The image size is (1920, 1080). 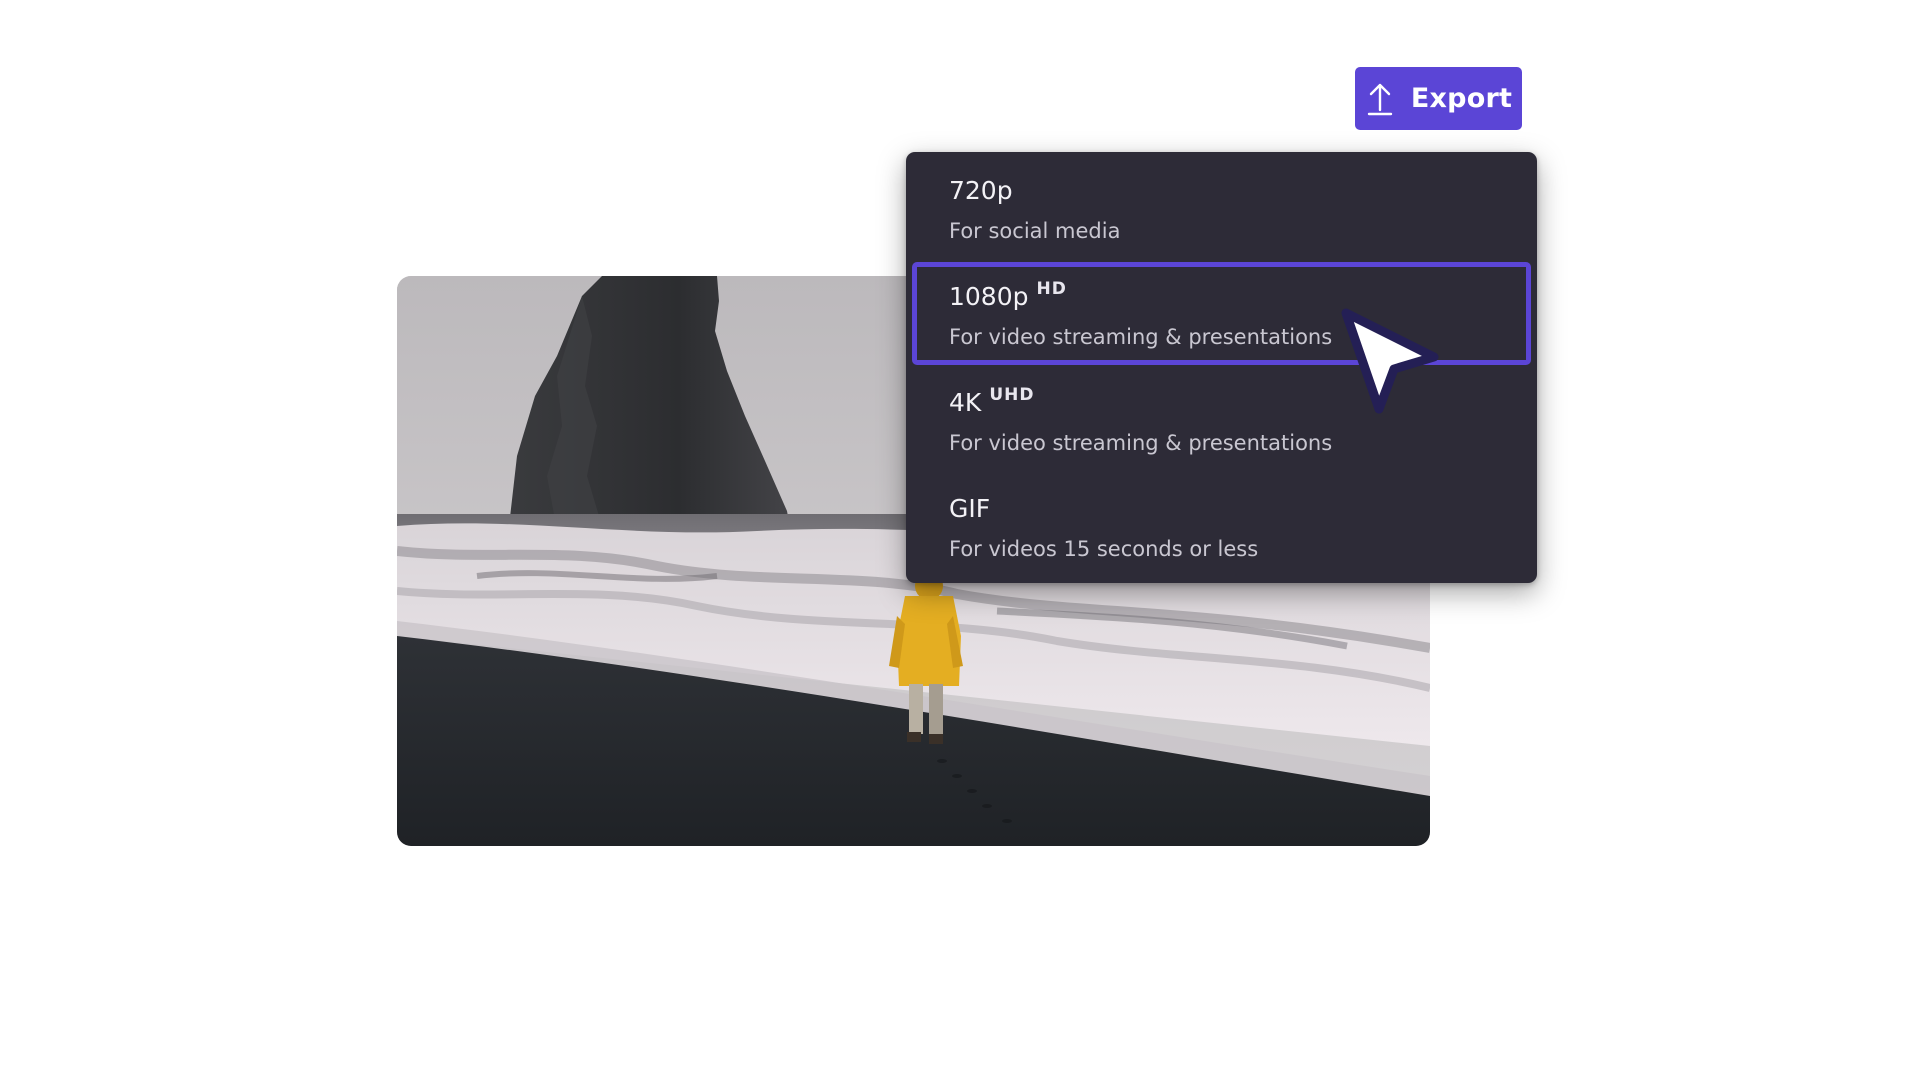 What do you see at coordinates (1051, 289) in the screenshot?
I see `hd-badge: HD` at bounding box center [1051, 289].